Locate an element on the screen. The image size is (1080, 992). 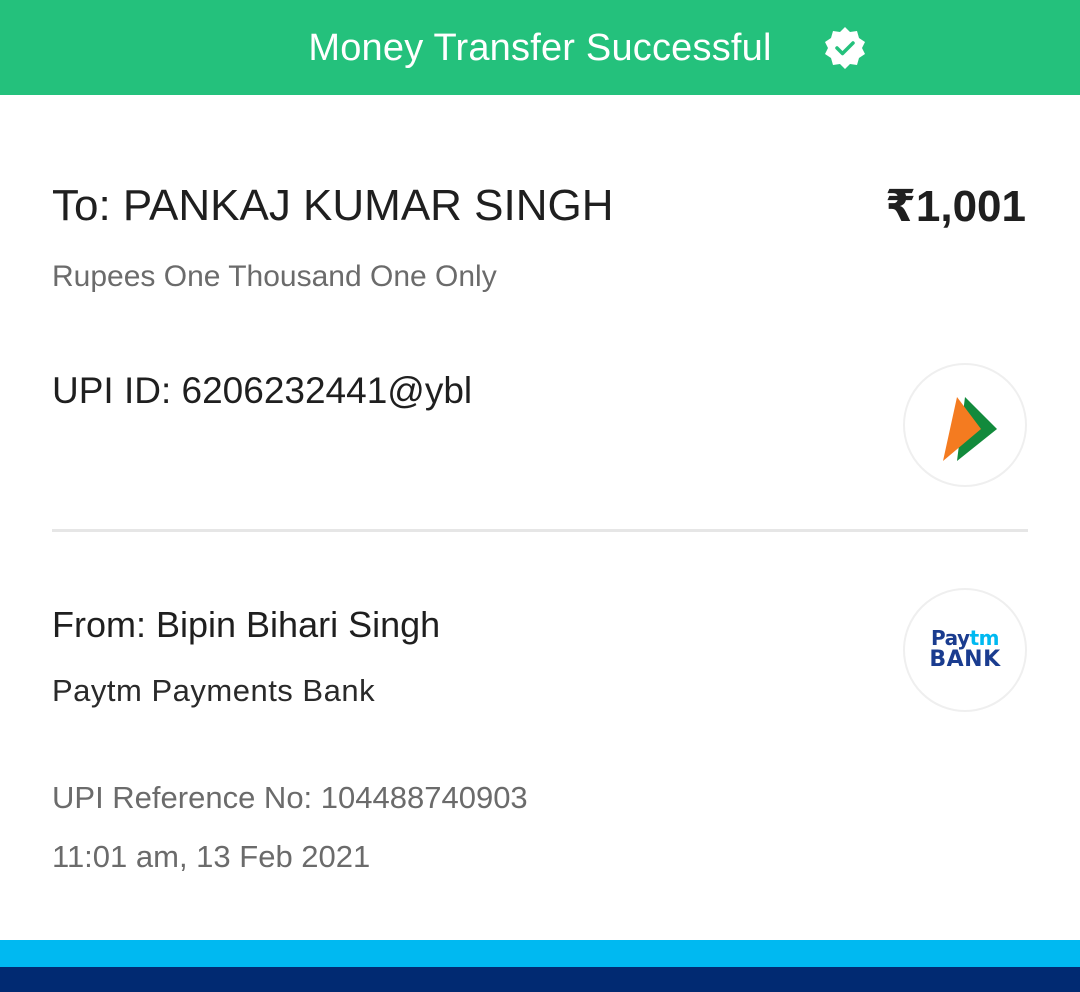
upi-reference-number: UPI Reference No: 104488740903 is located at coordinates (290, 797).